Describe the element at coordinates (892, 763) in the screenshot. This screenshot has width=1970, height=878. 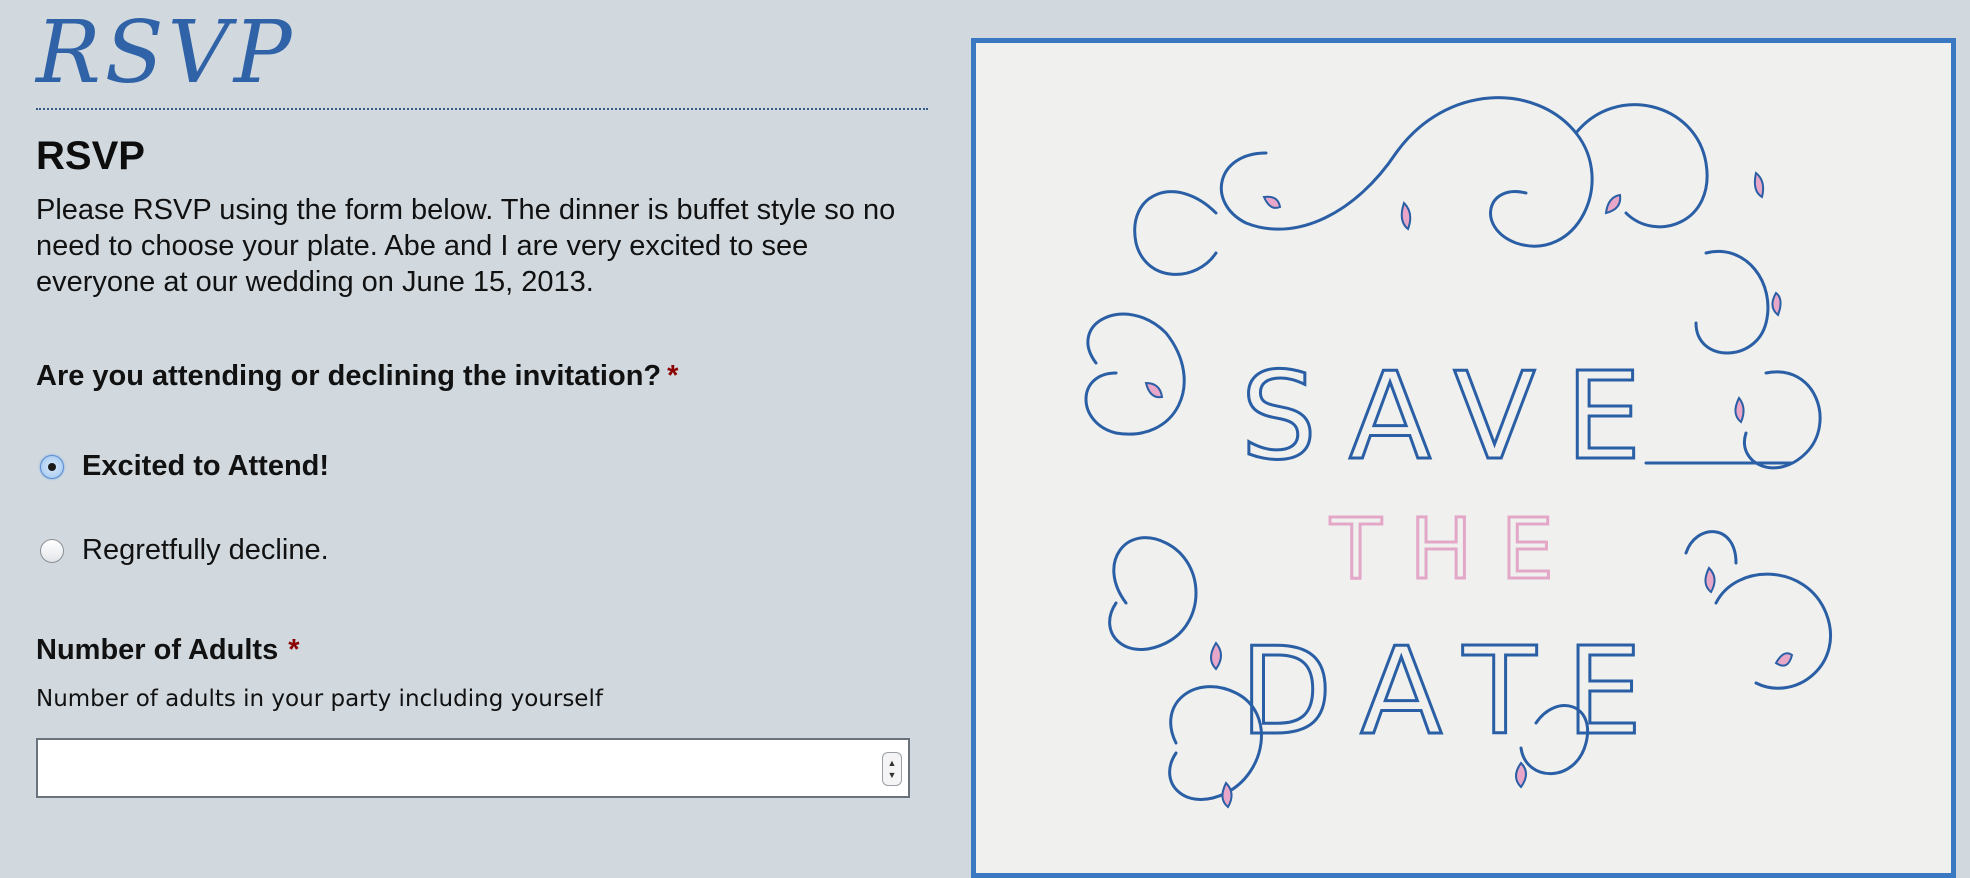
I see `stepper-up-icon: ▲` at that location.